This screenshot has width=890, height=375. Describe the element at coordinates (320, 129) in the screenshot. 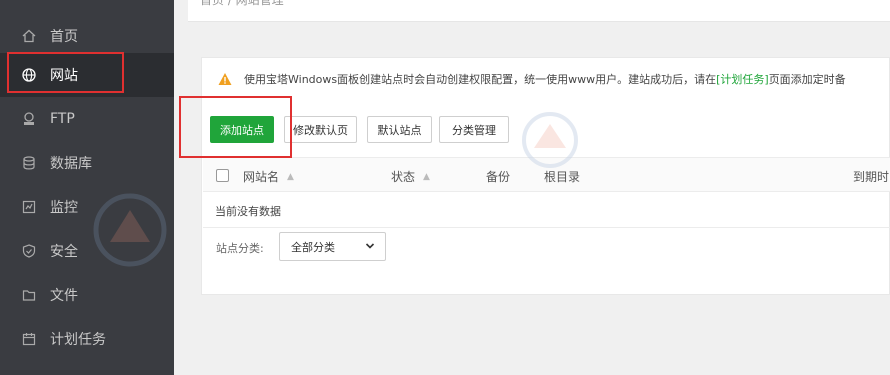

I see `edit-default-page-button: 修改默认页` at that location.